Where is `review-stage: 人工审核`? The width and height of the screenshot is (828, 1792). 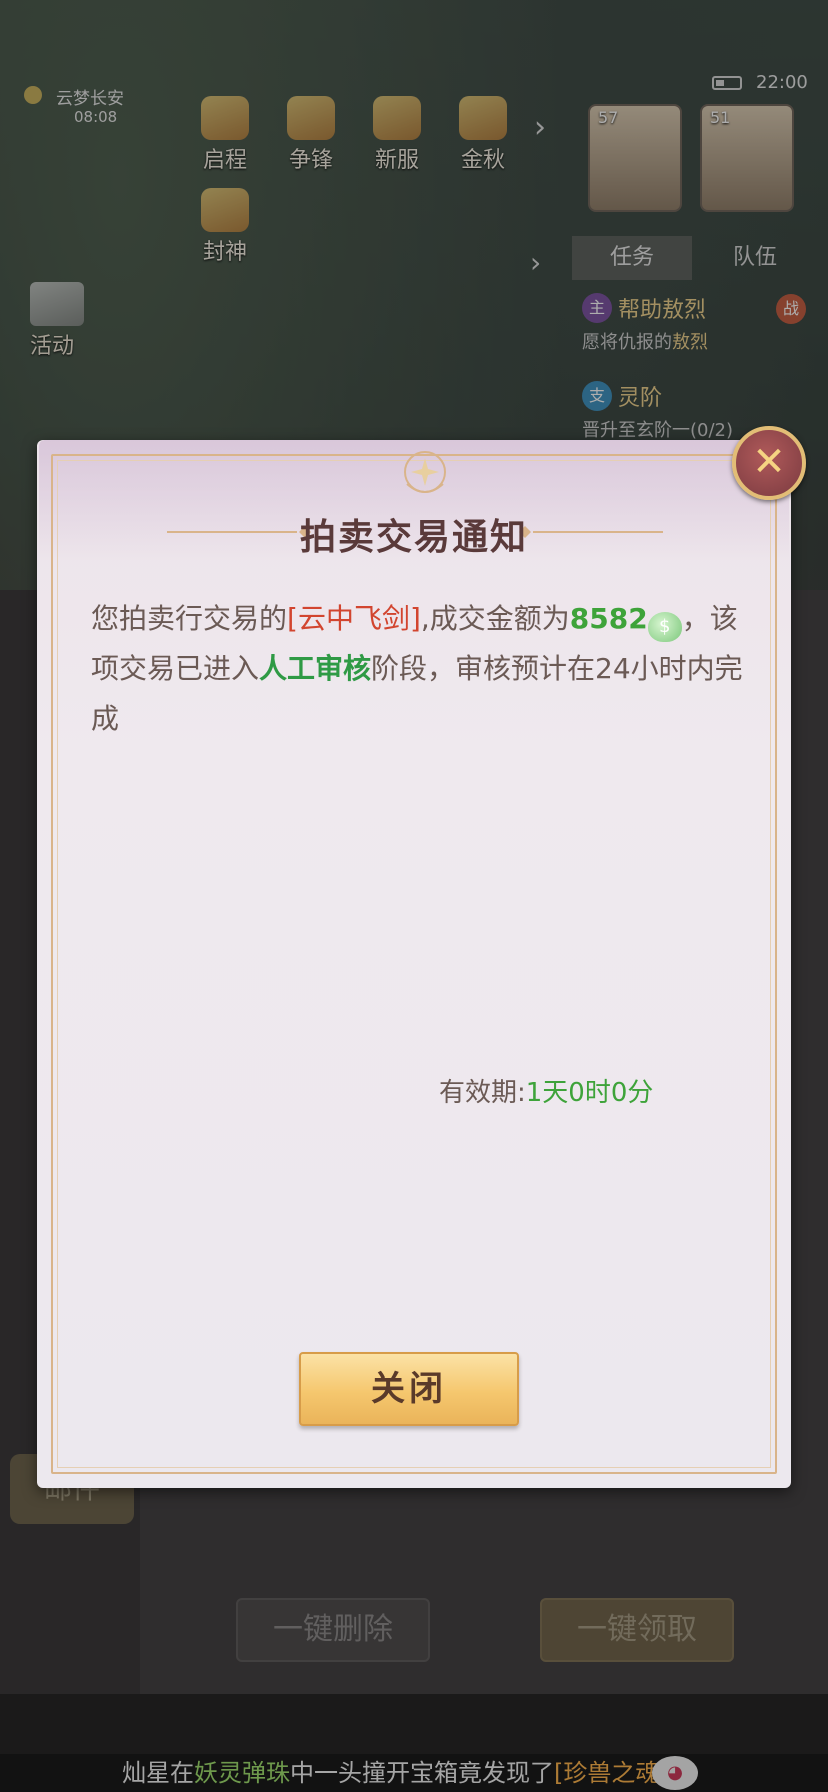 review-stage: 人工审核 is located at coordinates (315, 668).